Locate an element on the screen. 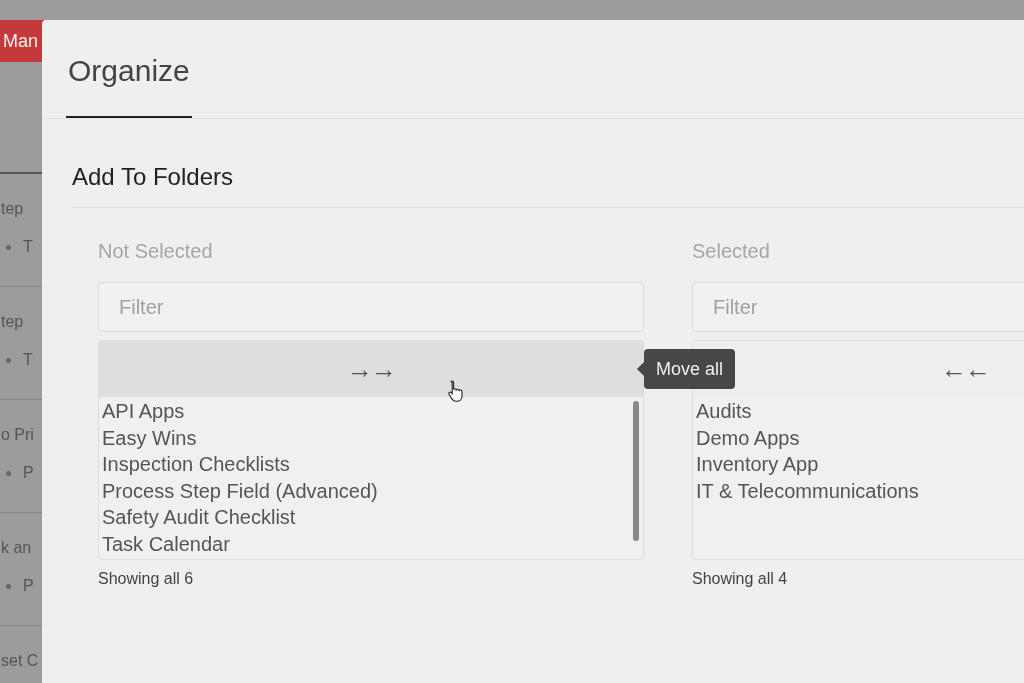 The height and width of the screenshot is (683, 1024). list-label: Selected is located at coordinates (731, 252).